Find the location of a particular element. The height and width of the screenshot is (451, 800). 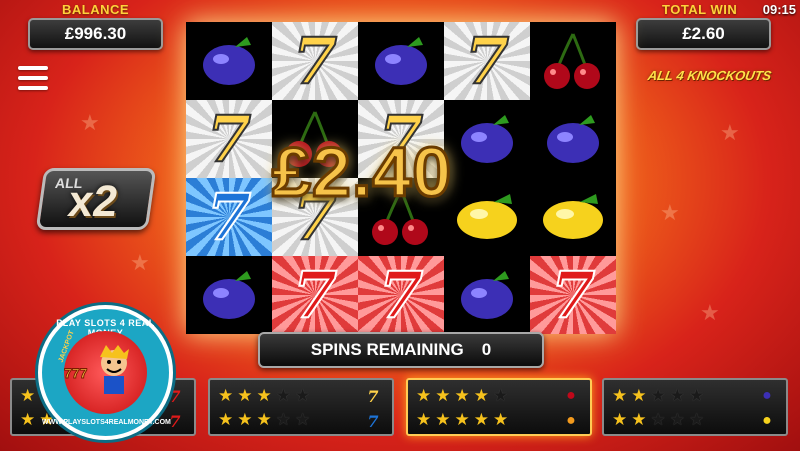

spins-remaining-value: 0 is located at coordinates (486, 349).